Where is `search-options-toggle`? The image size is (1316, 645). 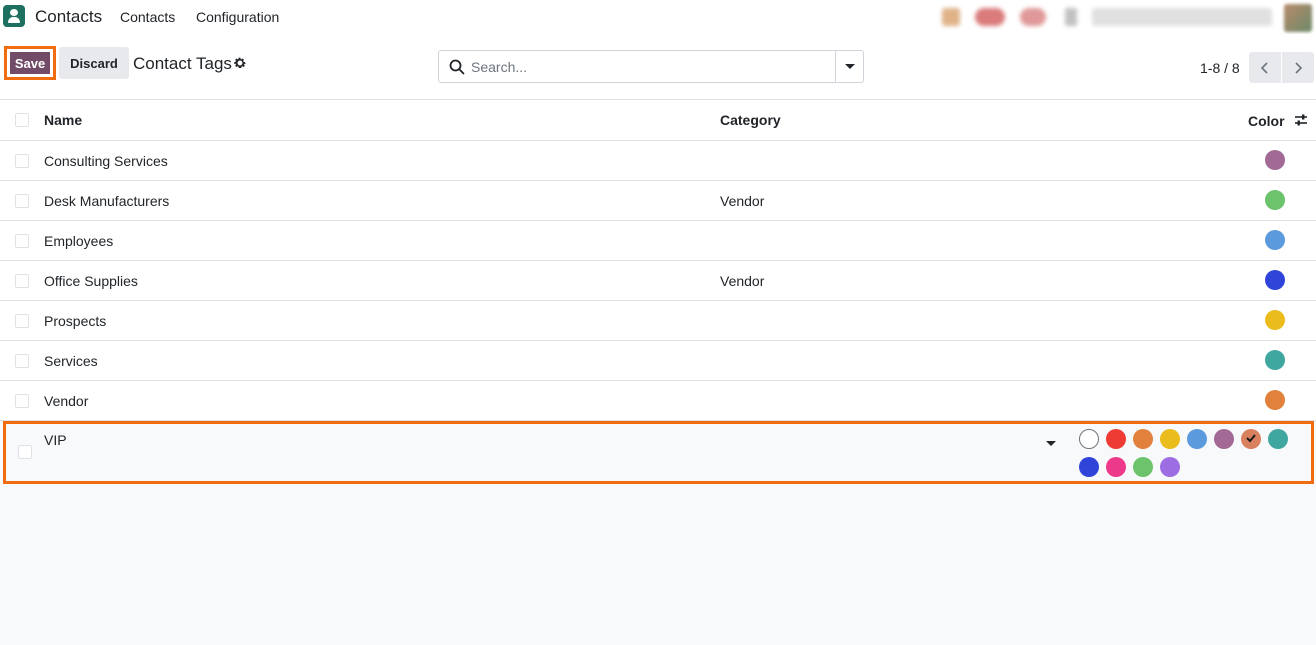
search-options-toggle is located at coordinates (849, 66).